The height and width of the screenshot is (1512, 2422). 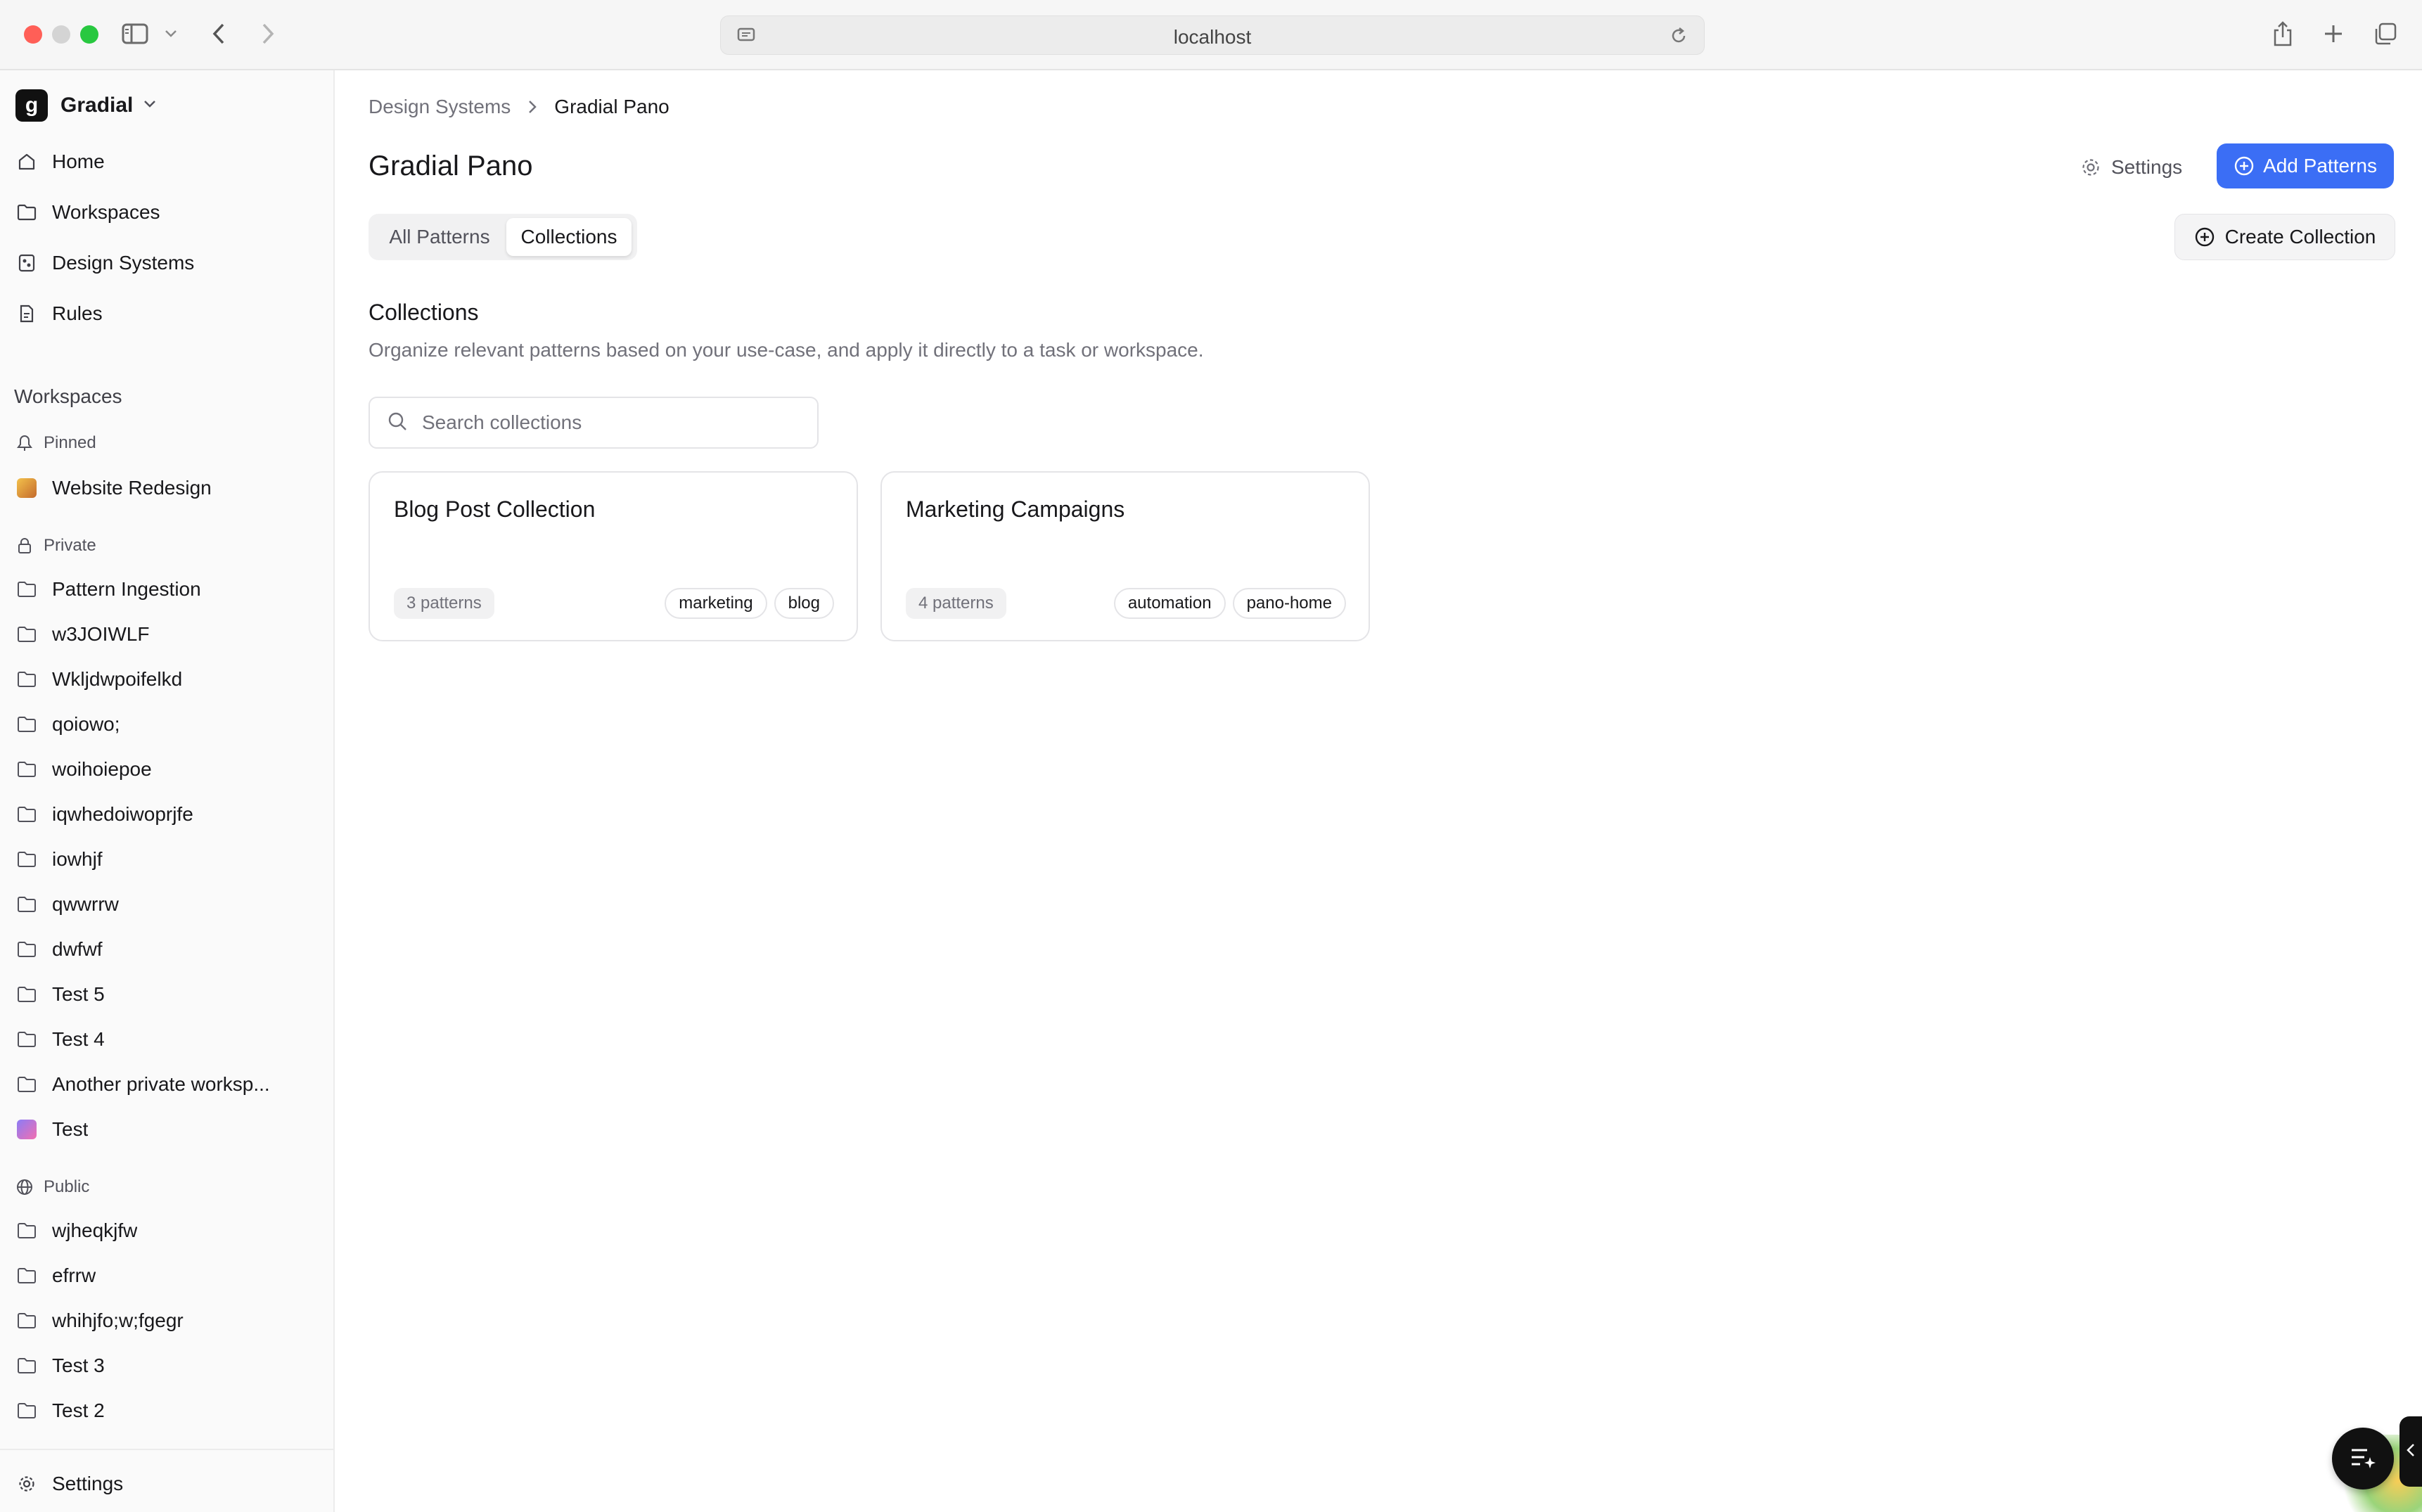 What do you see at coordinates (170, 1365) in the screenshot?
I see `workspace-item: Test 3` at bounding box center [170, 1365].